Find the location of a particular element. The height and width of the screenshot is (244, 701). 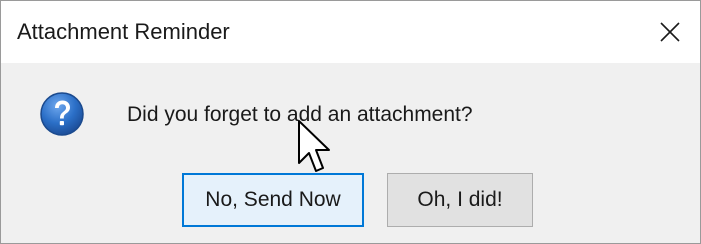

close-button is located at coordinates (670, 32).